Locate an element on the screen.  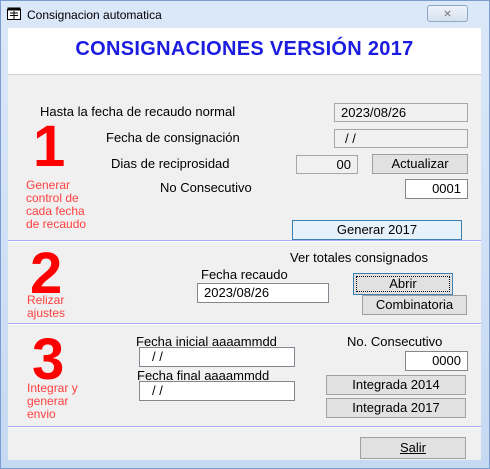
section2-caption-line2: ajustes is located at coordinates (46, 313).